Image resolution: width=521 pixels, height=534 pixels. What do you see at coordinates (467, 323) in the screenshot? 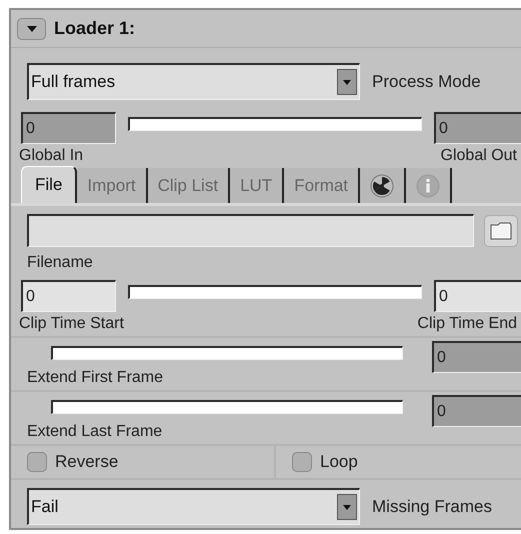
I see `end-label: Clip Time End` at bounding box center [467, 323].